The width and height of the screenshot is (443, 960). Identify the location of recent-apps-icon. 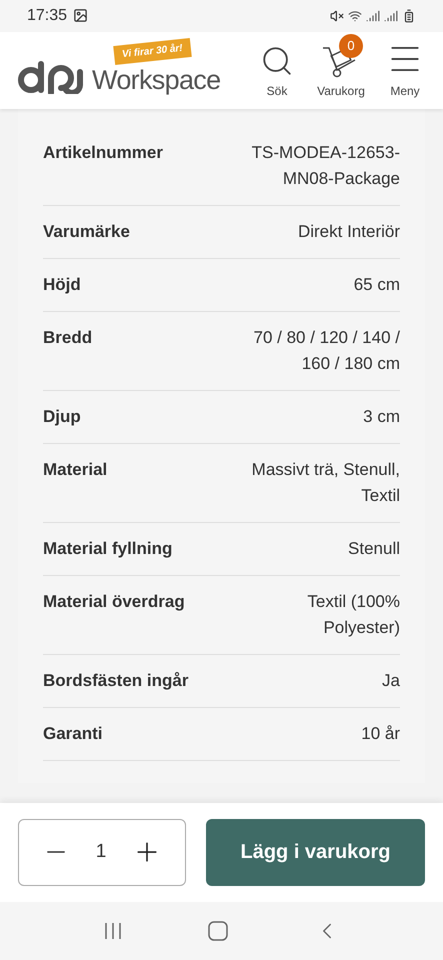
(112, 931).